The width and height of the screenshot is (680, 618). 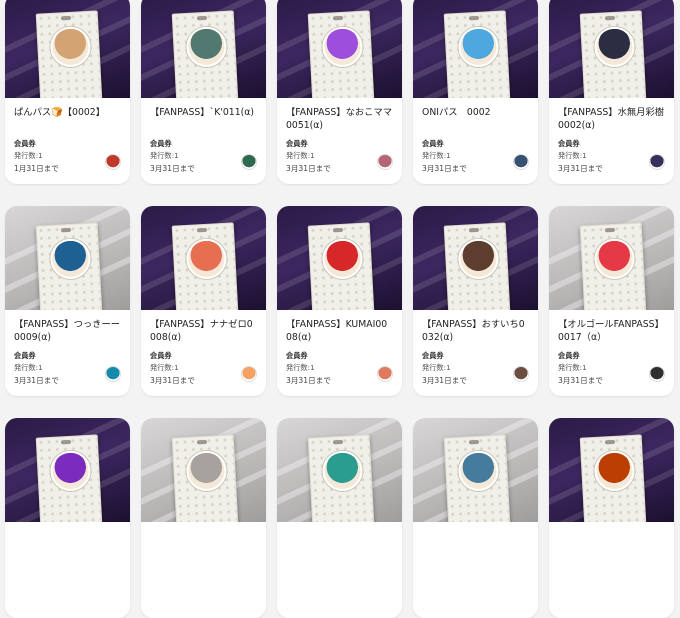 I want to click on pass-card: 【FANPASS】ナナゼロ0008(α) 会員券 発行数:1 3月31日まで, so click(x=203, y=301).